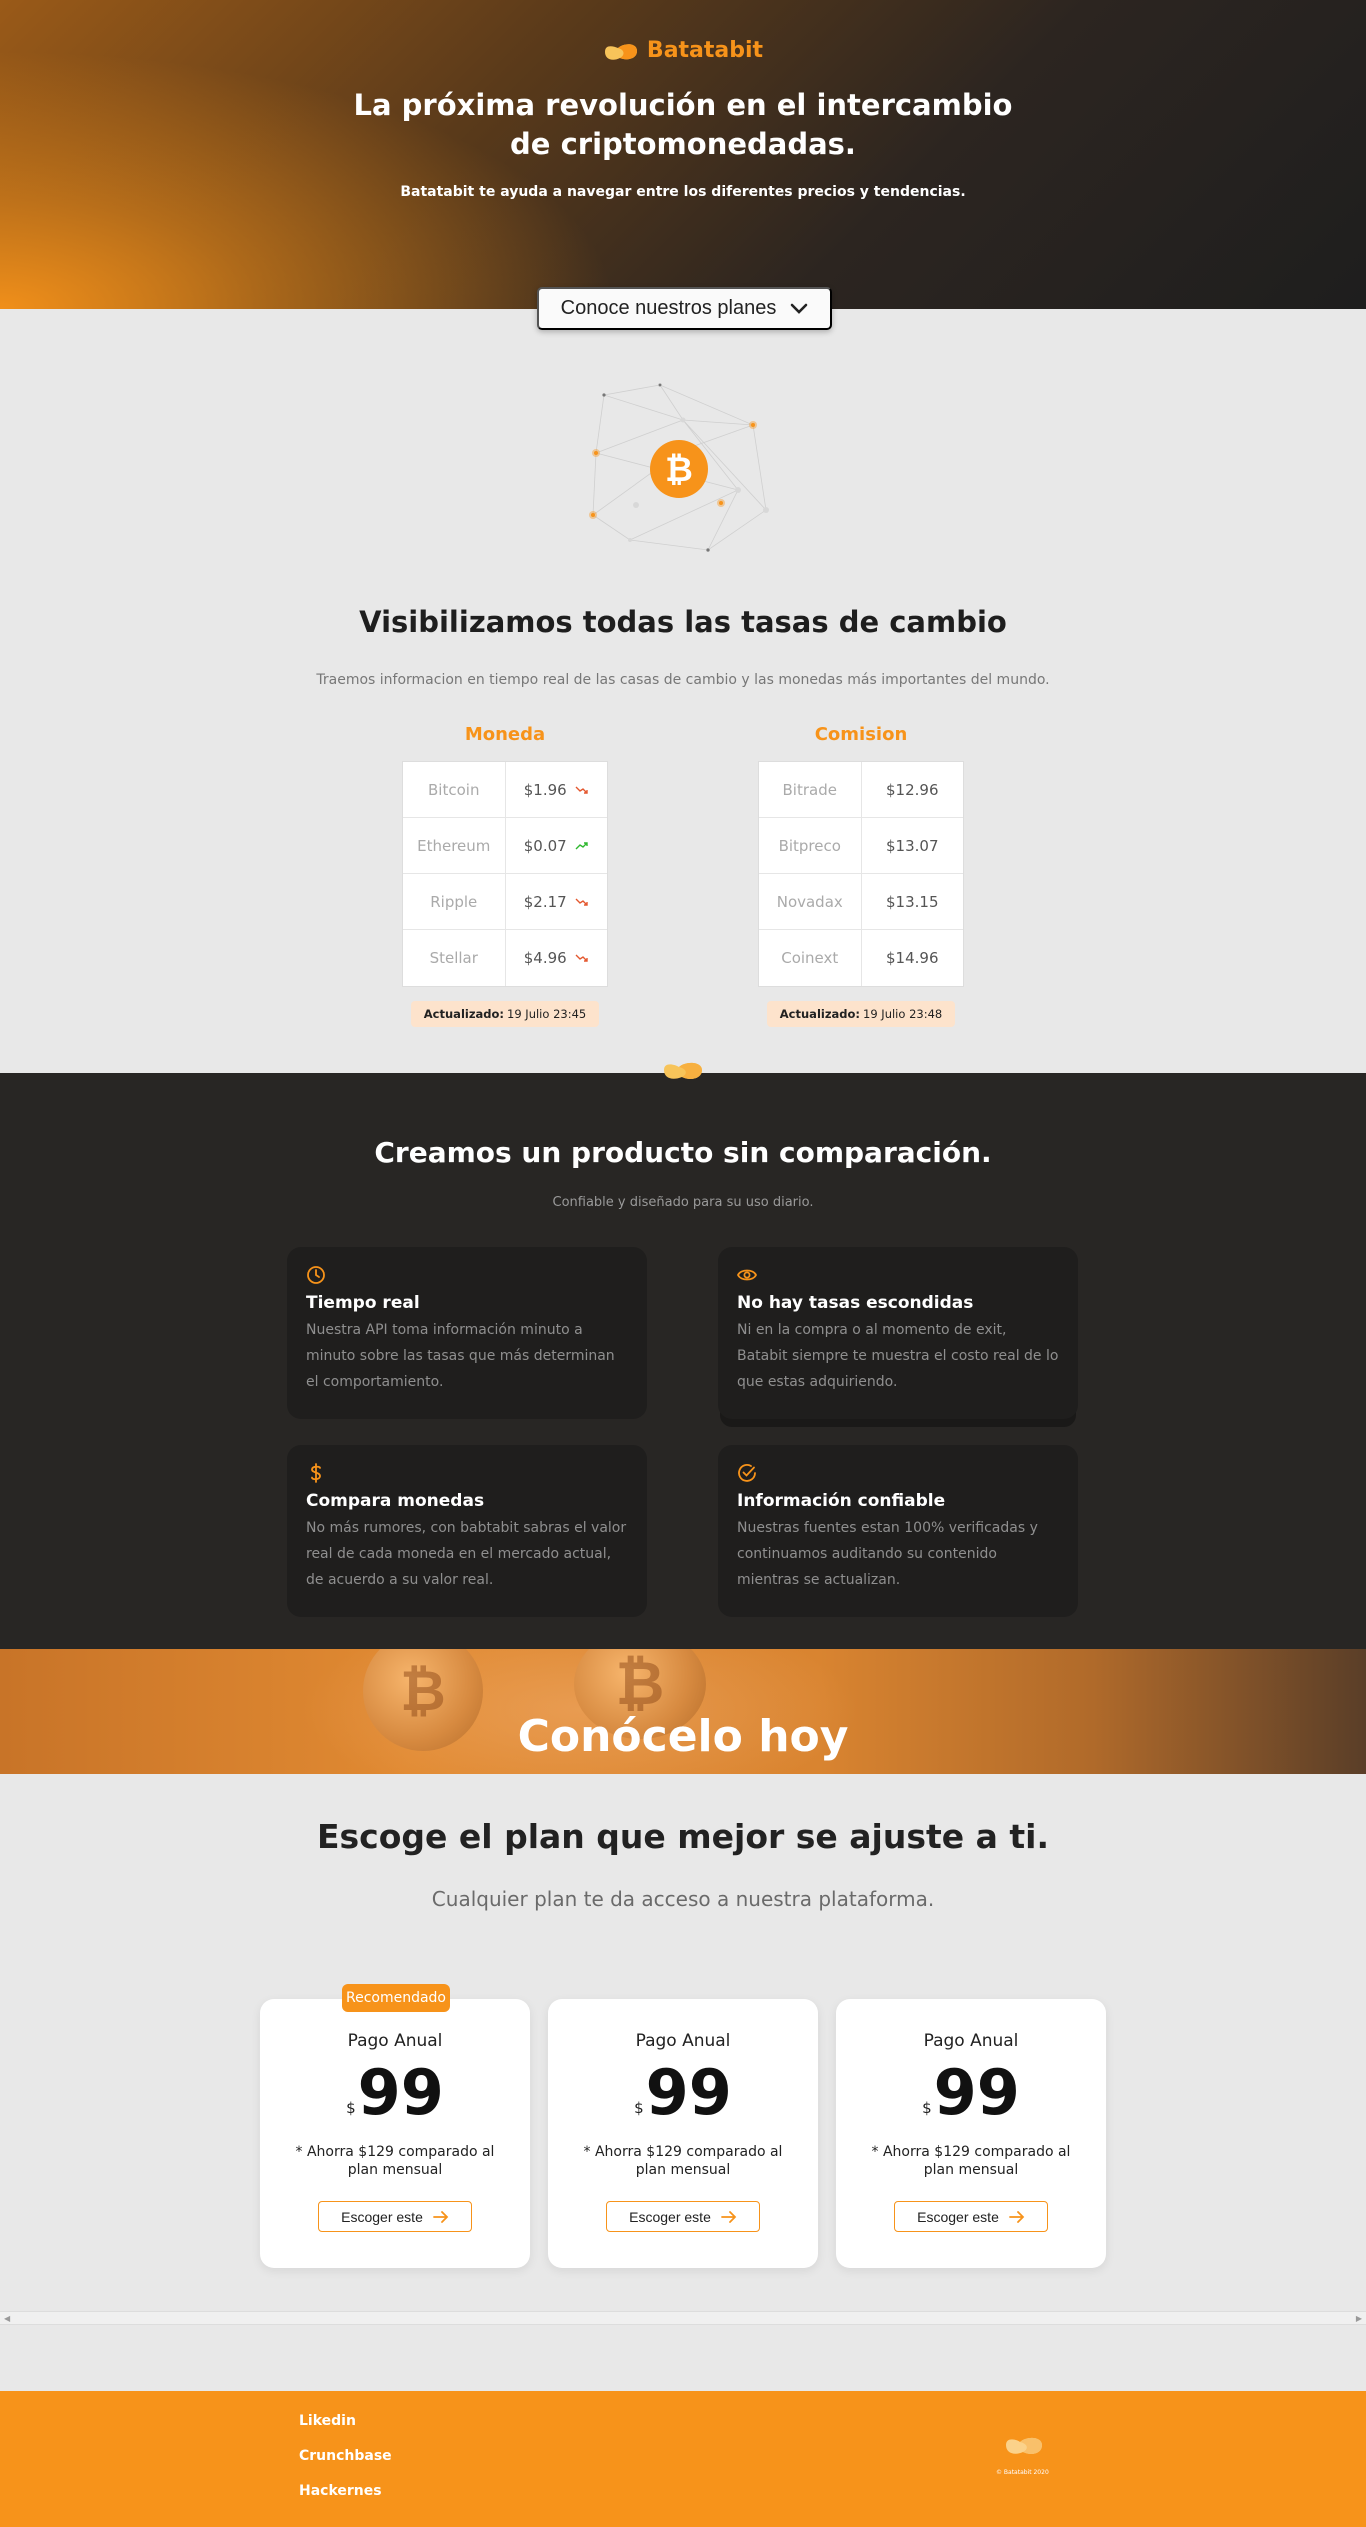 Image resolution: width=1366 pixels, height=2527 pixels. What do you see at coordinates (747, 1473) in the screenshot?
I see `check-circle-icon` at bounding box center [747, 1473].